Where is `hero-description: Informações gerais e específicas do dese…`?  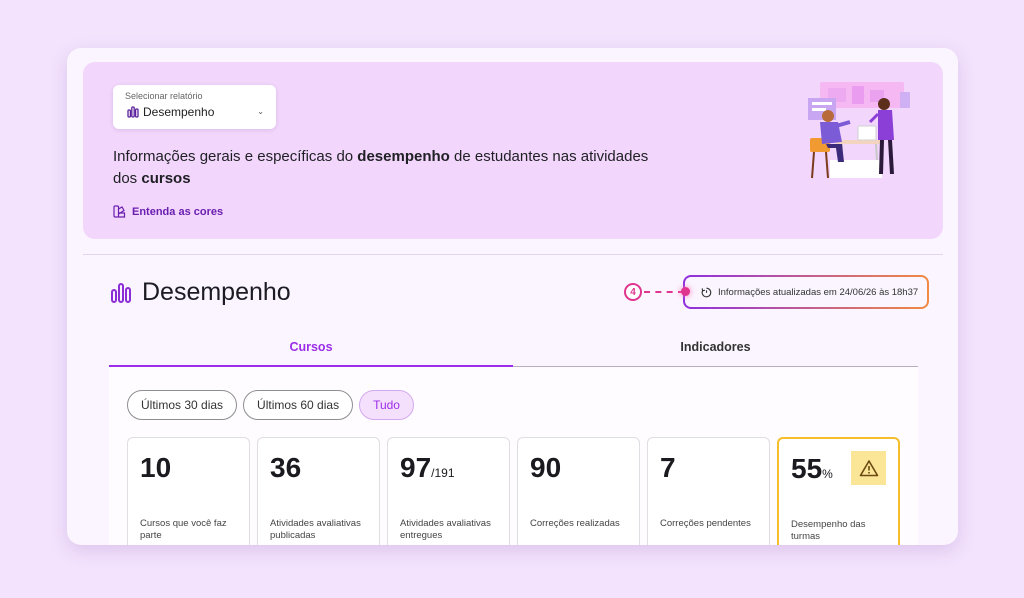 hero-description: Informações gerais e específicas do dese… is located at coordinates (393, 168).